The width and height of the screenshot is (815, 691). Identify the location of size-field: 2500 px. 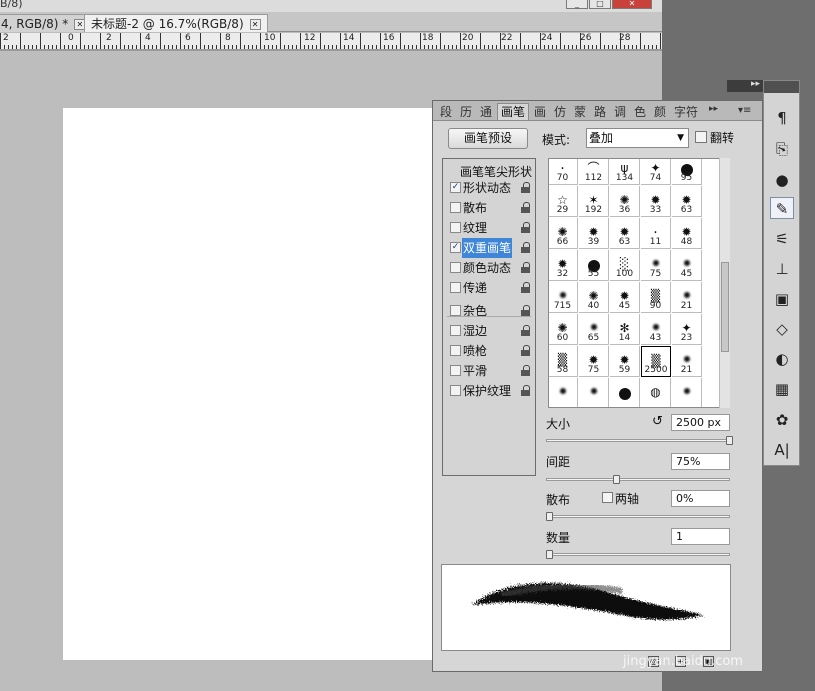
(700, 422).